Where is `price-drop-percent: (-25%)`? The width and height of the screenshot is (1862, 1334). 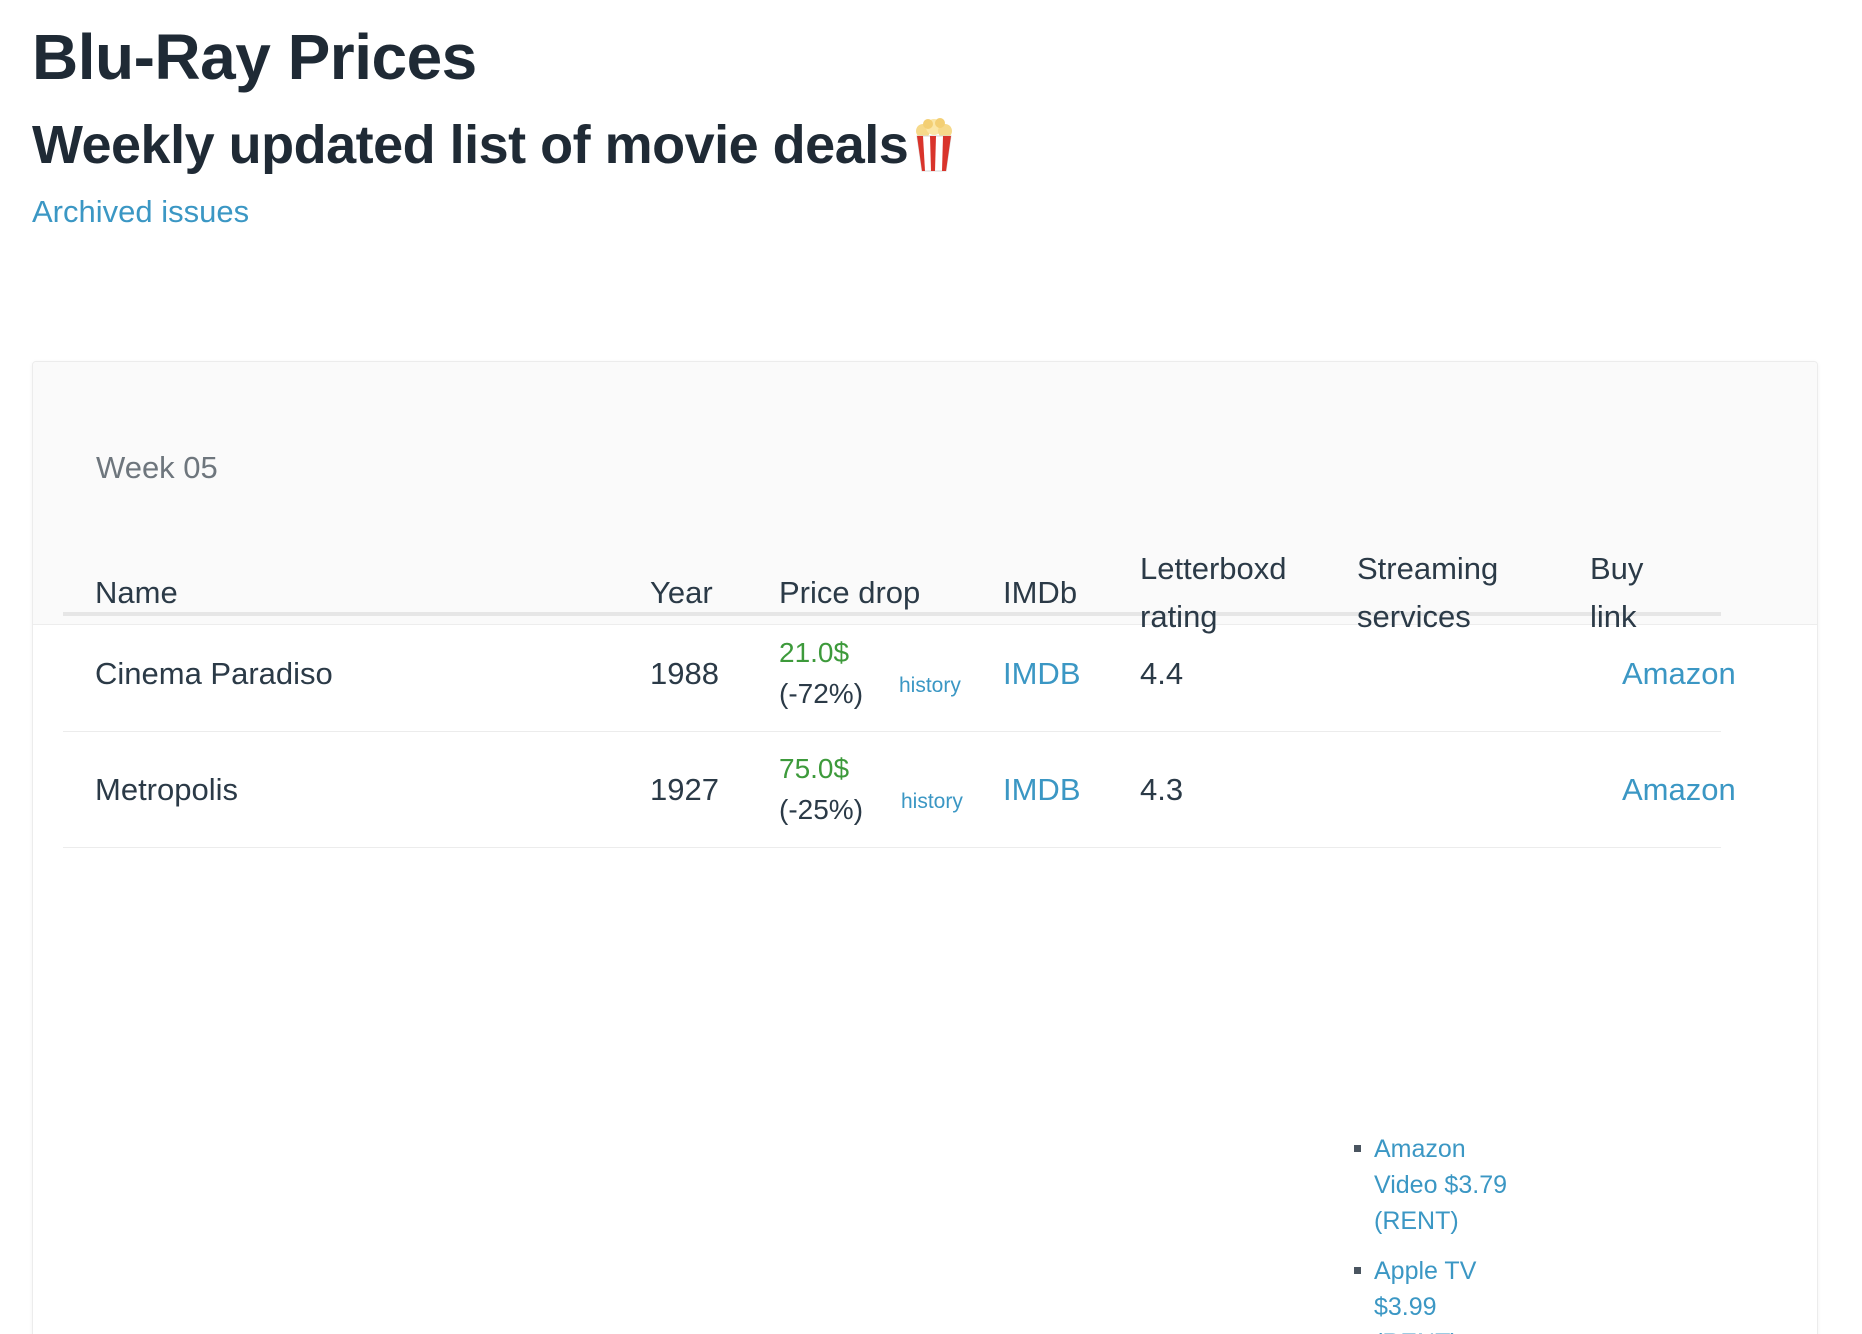
price-drop-percent: (-25%) is located at coordinates (821, 809).